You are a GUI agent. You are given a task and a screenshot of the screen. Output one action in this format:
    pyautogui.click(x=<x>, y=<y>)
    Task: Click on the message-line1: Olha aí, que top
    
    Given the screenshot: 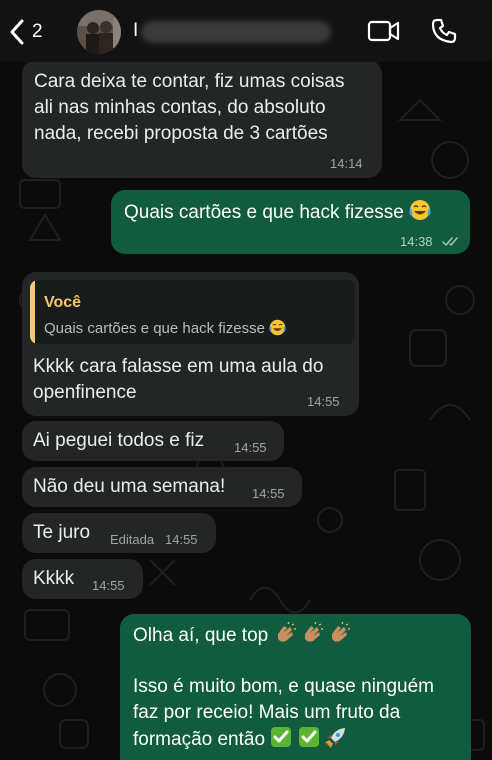 What is the action you would take?
    pyautogui.click(x=201, y=635)
    